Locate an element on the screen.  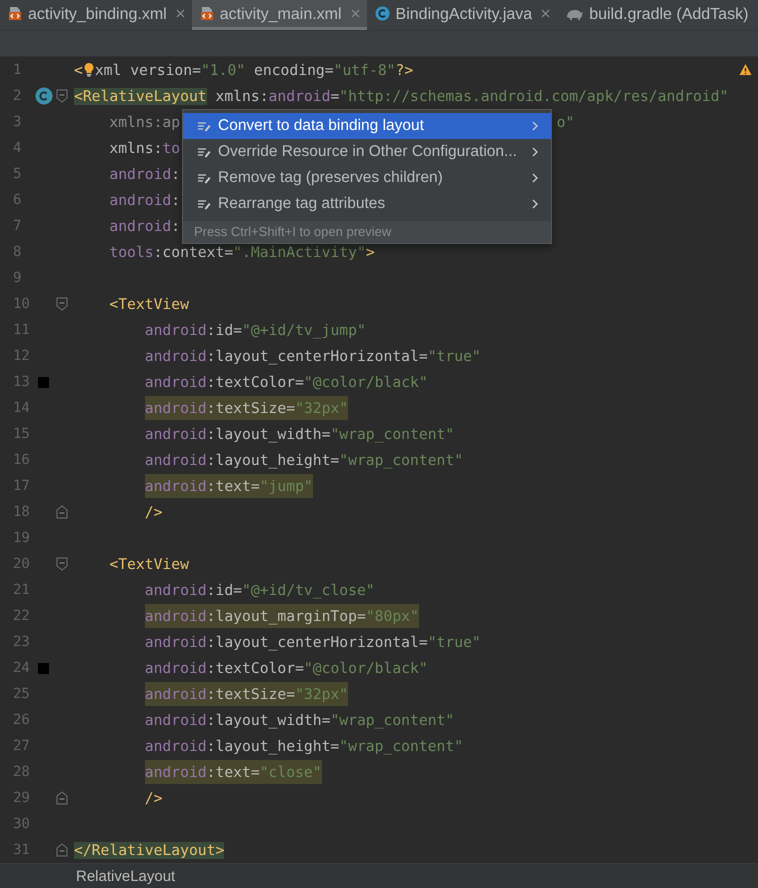
line-number: 15 is located at coordinates (21, 434).